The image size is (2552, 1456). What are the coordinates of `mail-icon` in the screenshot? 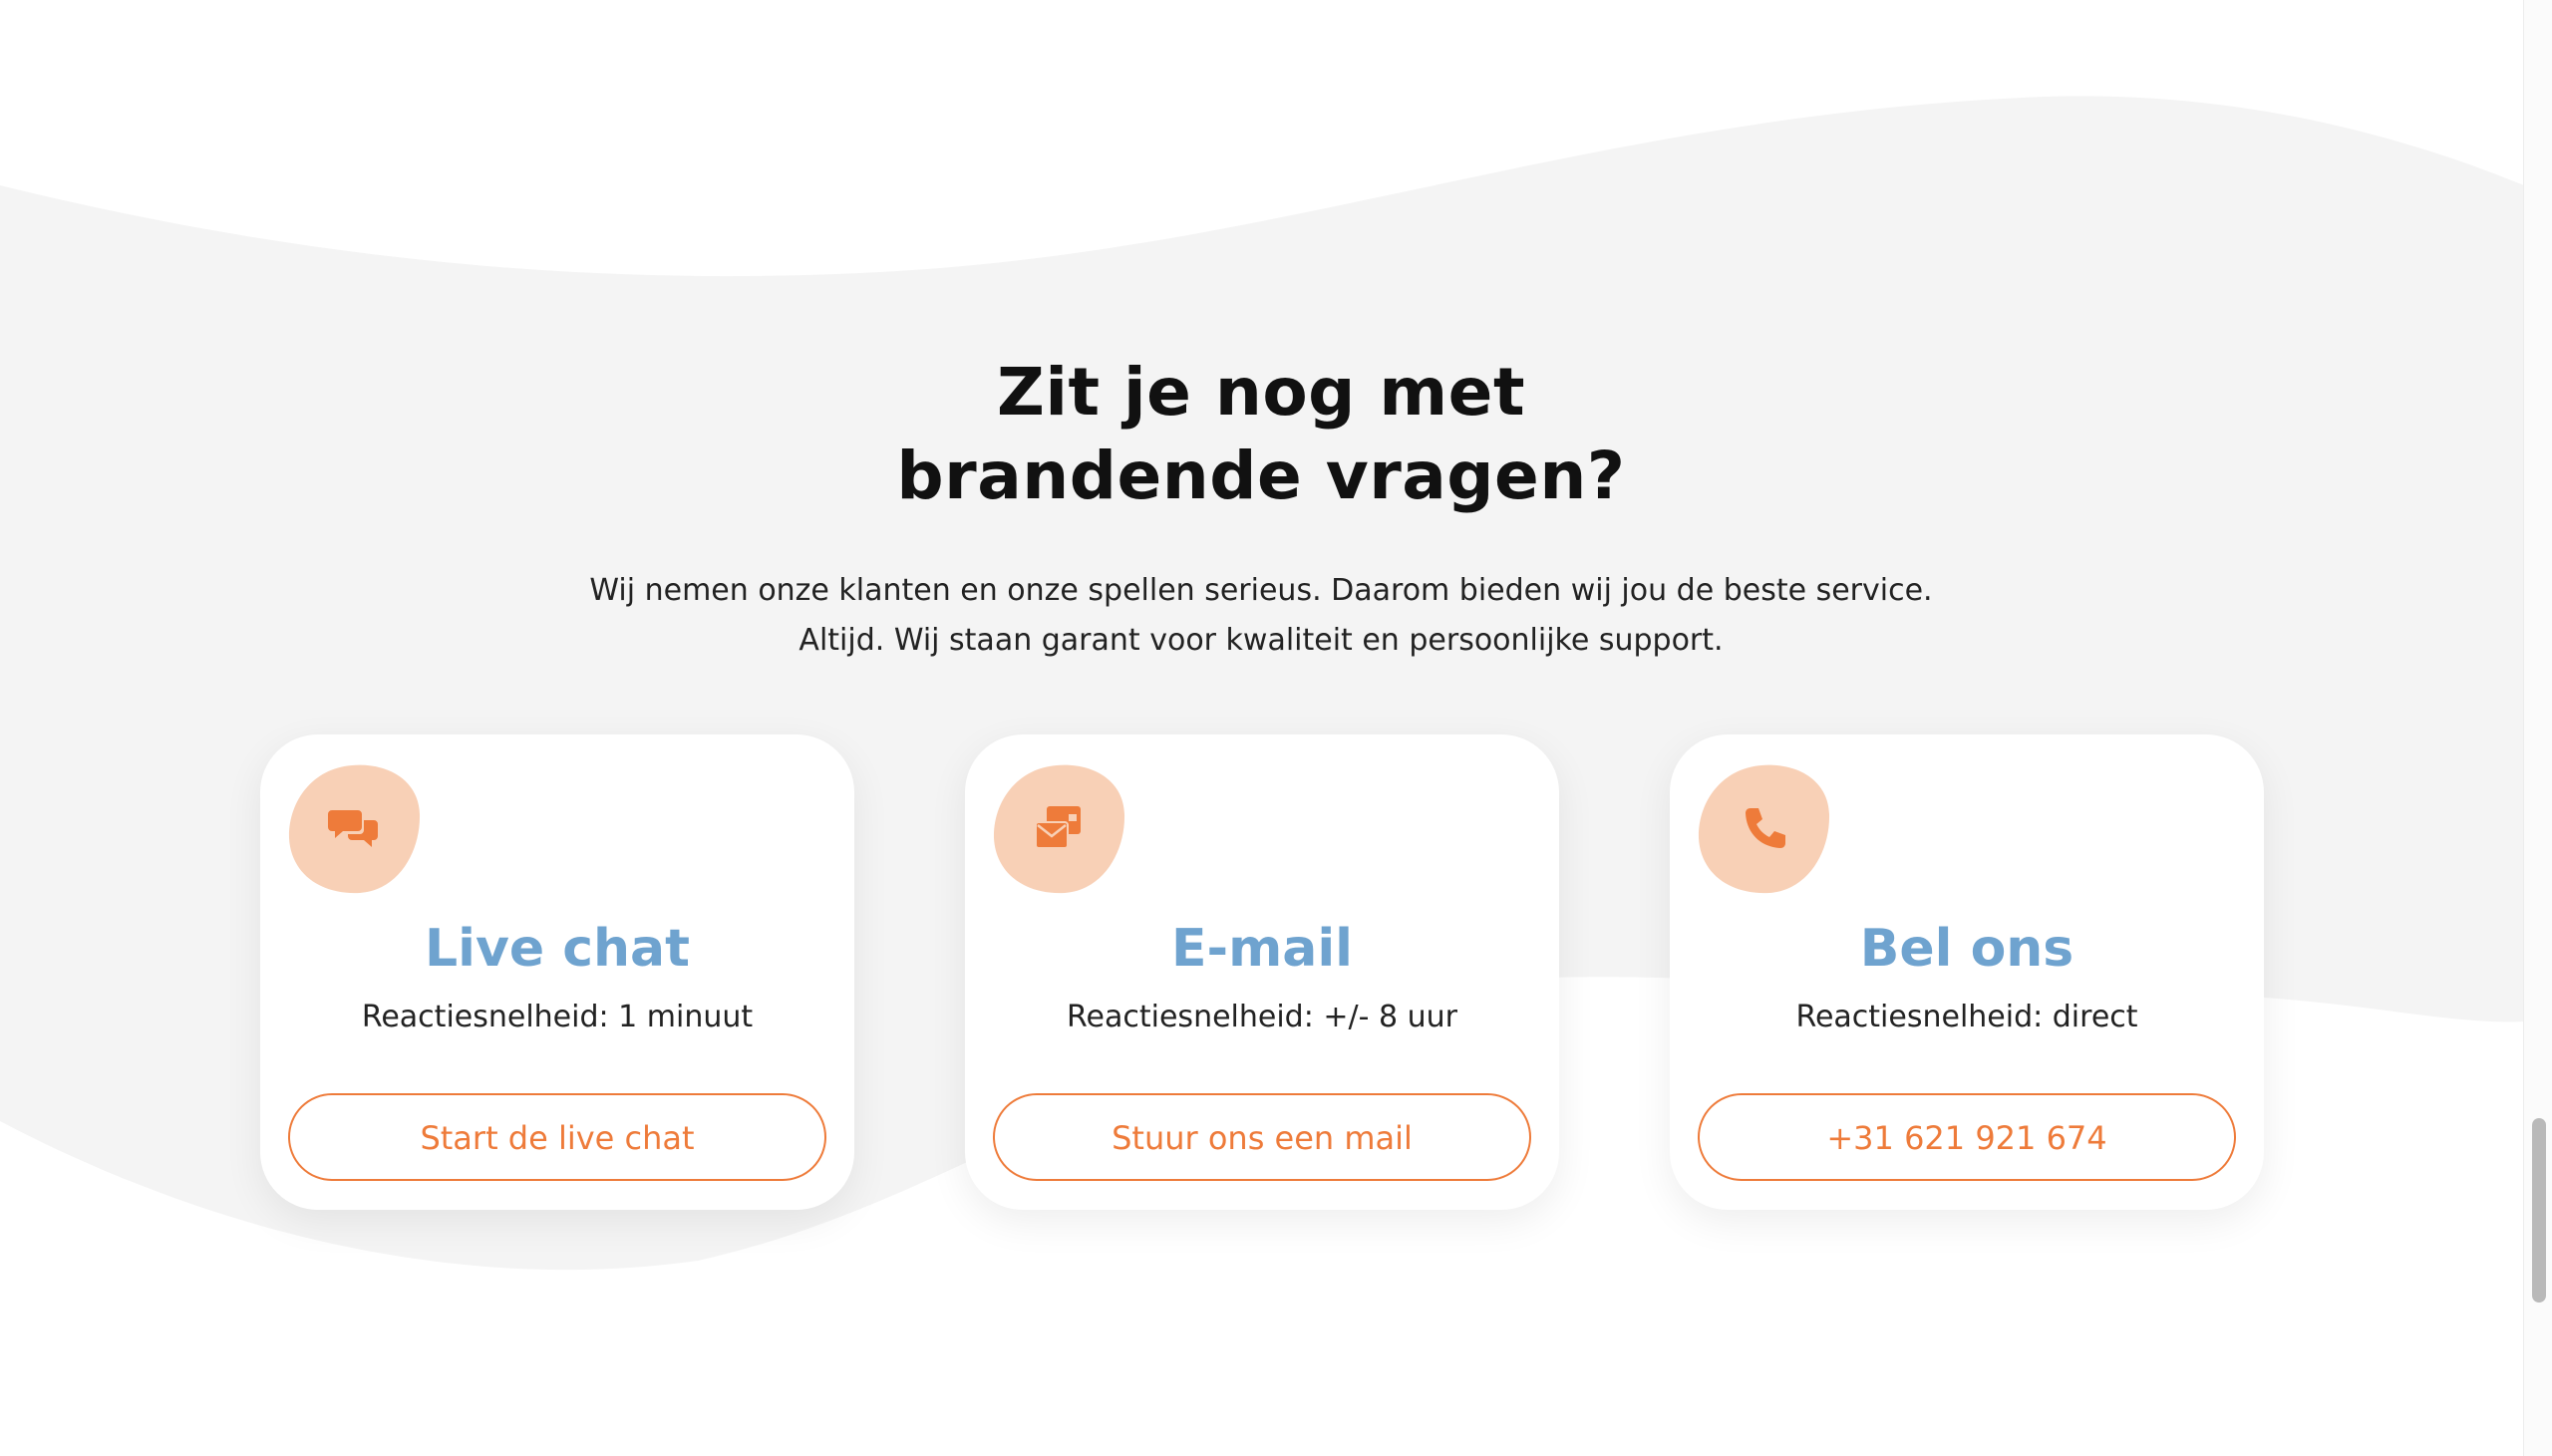 It's located at (1059, 828).